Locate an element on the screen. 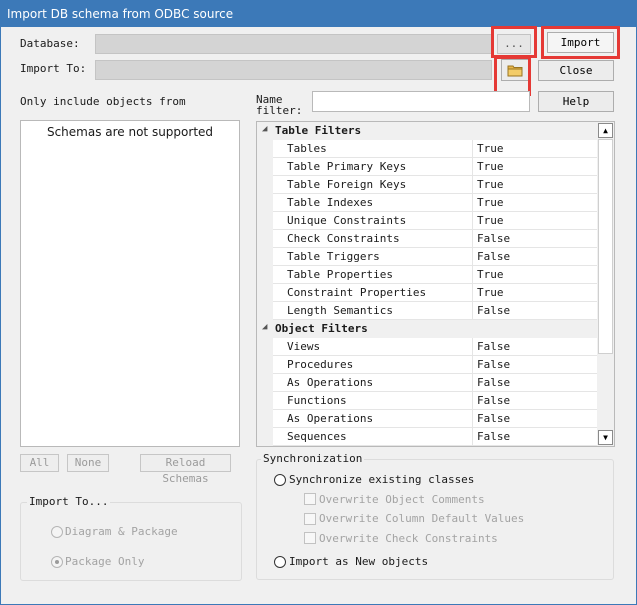 The image size is (637, 605). name-filter-label: Name filter: is located at coordinates (279, 105).